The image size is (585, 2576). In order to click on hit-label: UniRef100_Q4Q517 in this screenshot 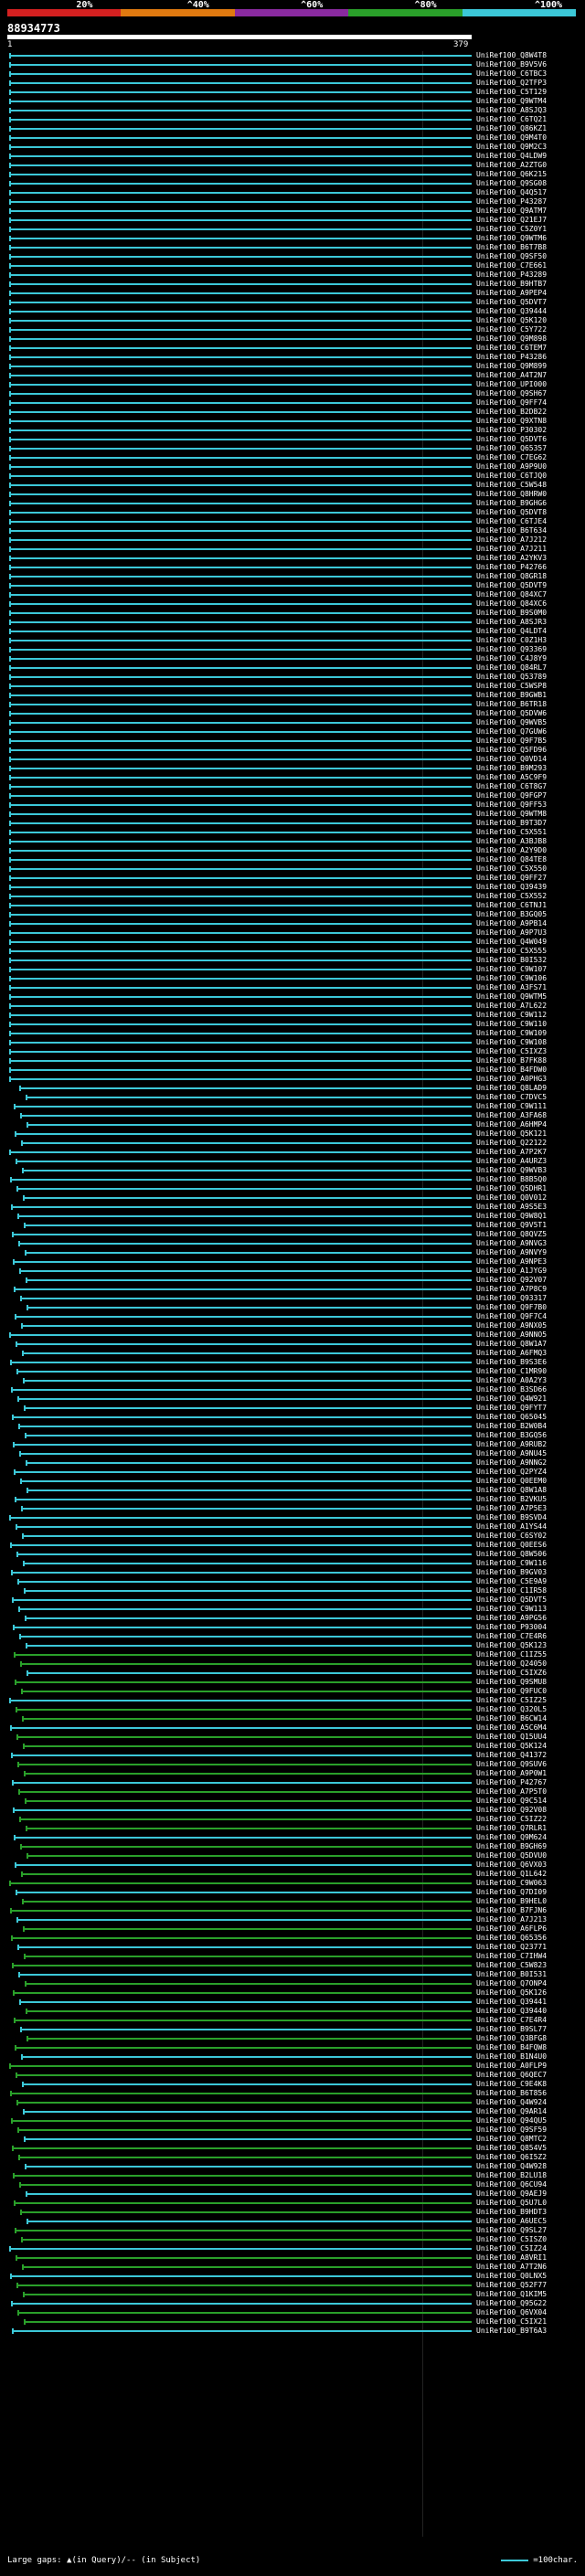, I will do `click(512, 192)`.